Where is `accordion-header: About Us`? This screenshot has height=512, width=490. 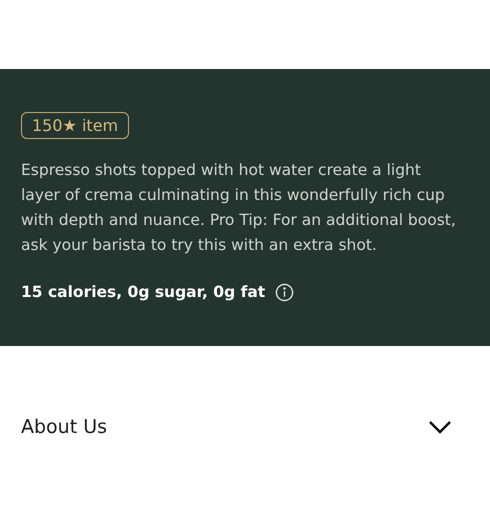
accordion-header: About Us is located at coordinates (245, 427).